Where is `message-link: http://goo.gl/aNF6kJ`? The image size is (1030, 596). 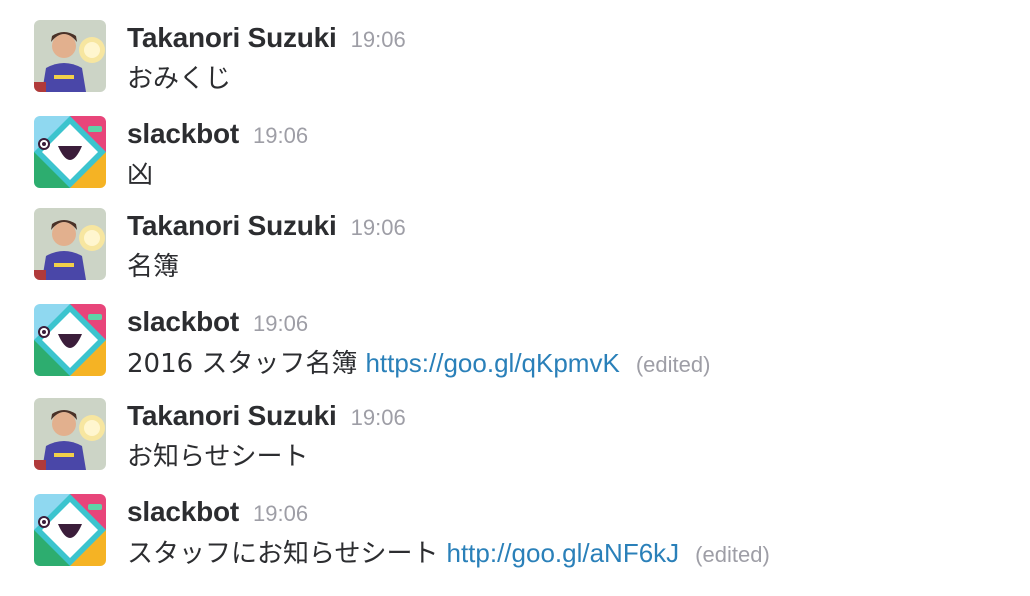 message-link: http://goo.gl/aNF6kJ is located at coordinates (562, 553).